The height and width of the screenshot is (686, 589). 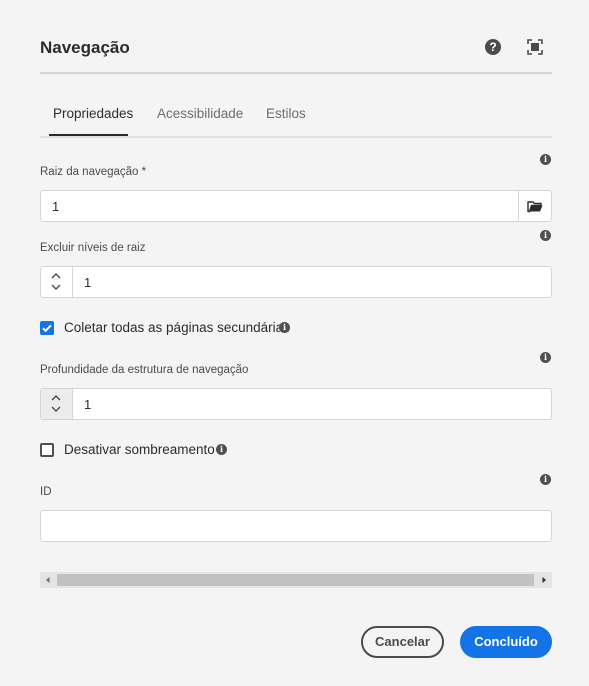 What do you see at coordinates (296, 526) in the screenshot?
I see `id-field` at bounding box center [296, 526].